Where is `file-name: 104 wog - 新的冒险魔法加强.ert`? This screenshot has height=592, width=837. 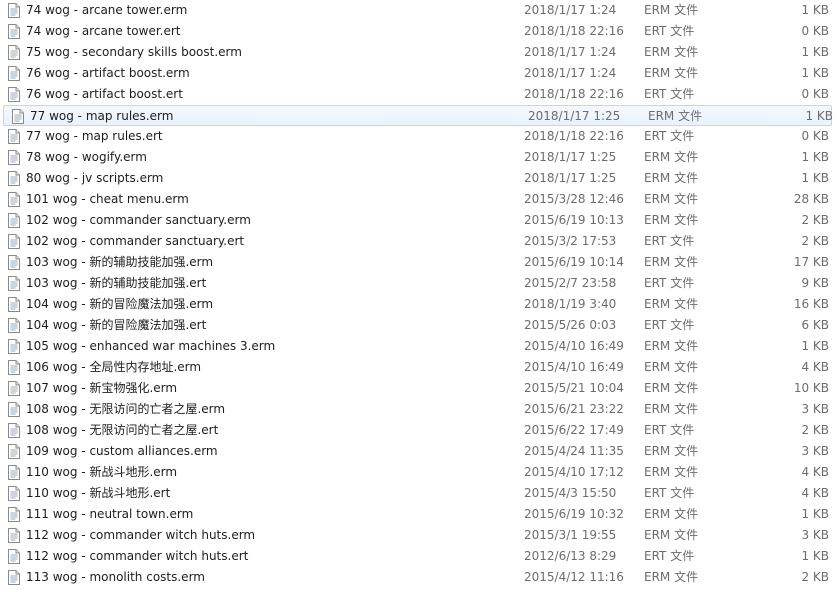
file-name: 104 wog - 新的冒险魔法加强.ert is located at coordinates (116, 325).